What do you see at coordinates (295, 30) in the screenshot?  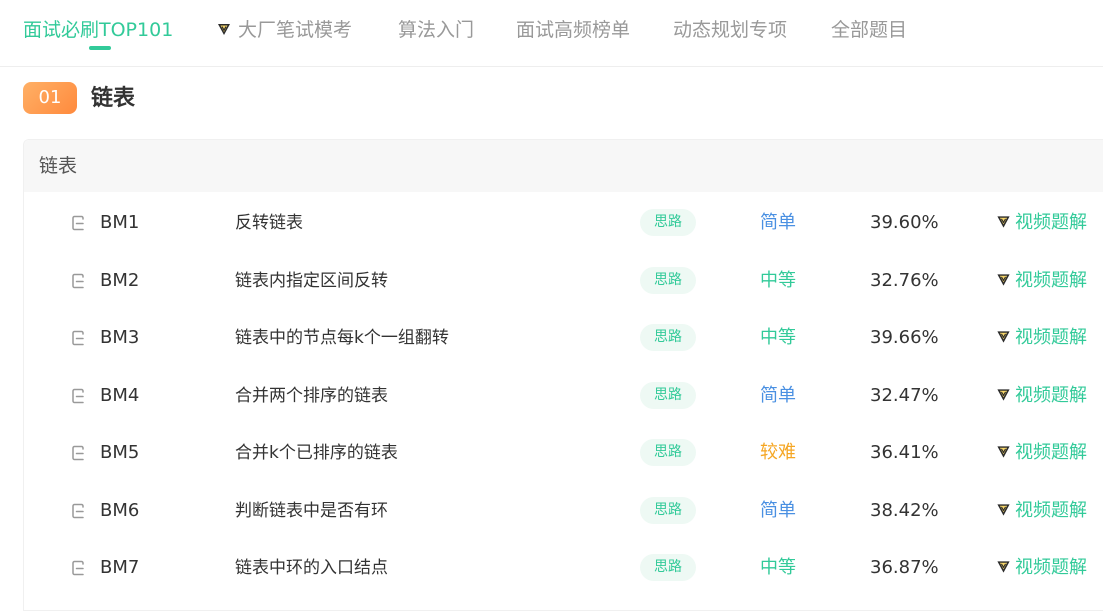 I see `tab-label: 大厂笔试模考` at bounding box center [295, 30].